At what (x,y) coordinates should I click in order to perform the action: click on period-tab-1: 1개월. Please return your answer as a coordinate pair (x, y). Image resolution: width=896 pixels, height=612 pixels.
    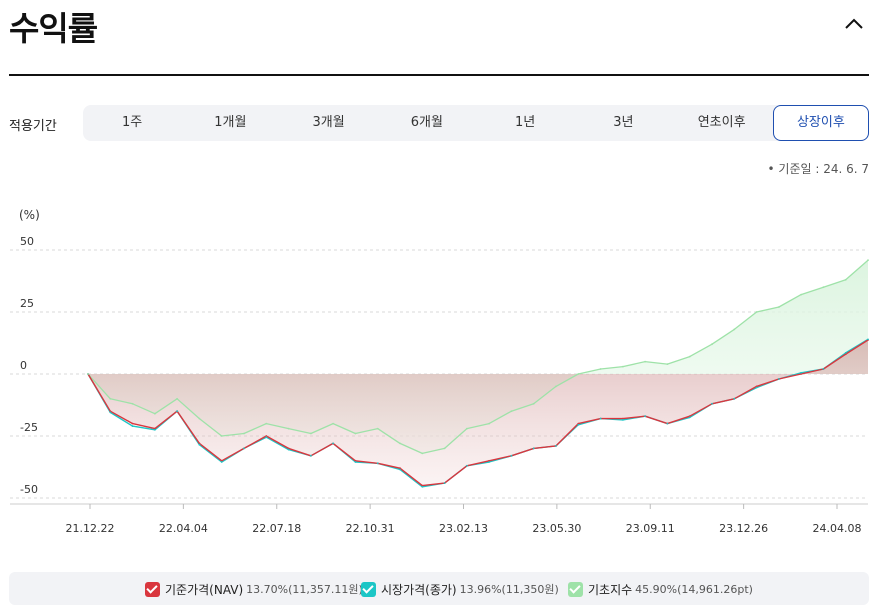
    Looking at the image, I should click on (230, 123).